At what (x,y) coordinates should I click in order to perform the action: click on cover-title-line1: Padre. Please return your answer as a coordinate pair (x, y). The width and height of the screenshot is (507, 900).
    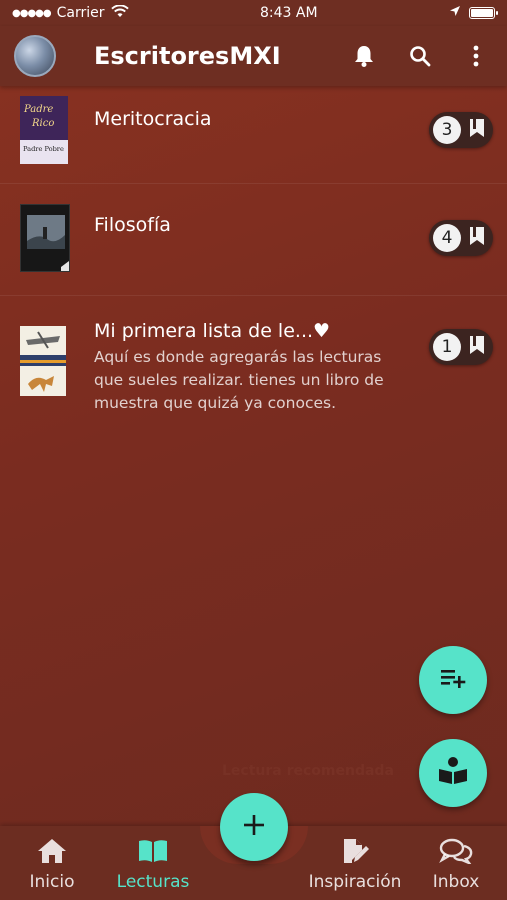
    Looking at the image, I should click on (38, 109).